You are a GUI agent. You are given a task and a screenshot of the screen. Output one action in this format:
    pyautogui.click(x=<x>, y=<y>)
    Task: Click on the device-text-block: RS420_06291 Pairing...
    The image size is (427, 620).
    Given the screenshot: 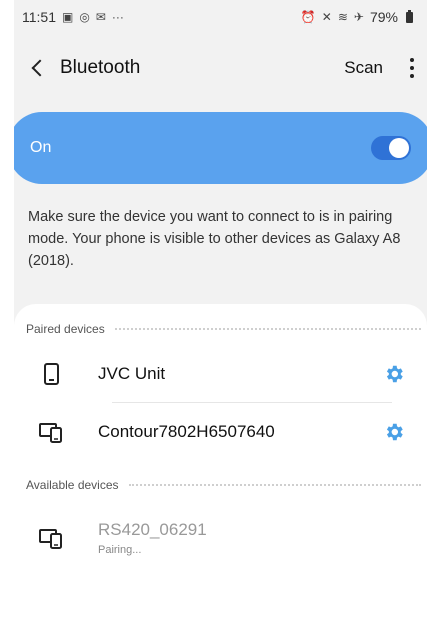 What is the action you would take?
    pyautogui.click(x=251, y=538)
    